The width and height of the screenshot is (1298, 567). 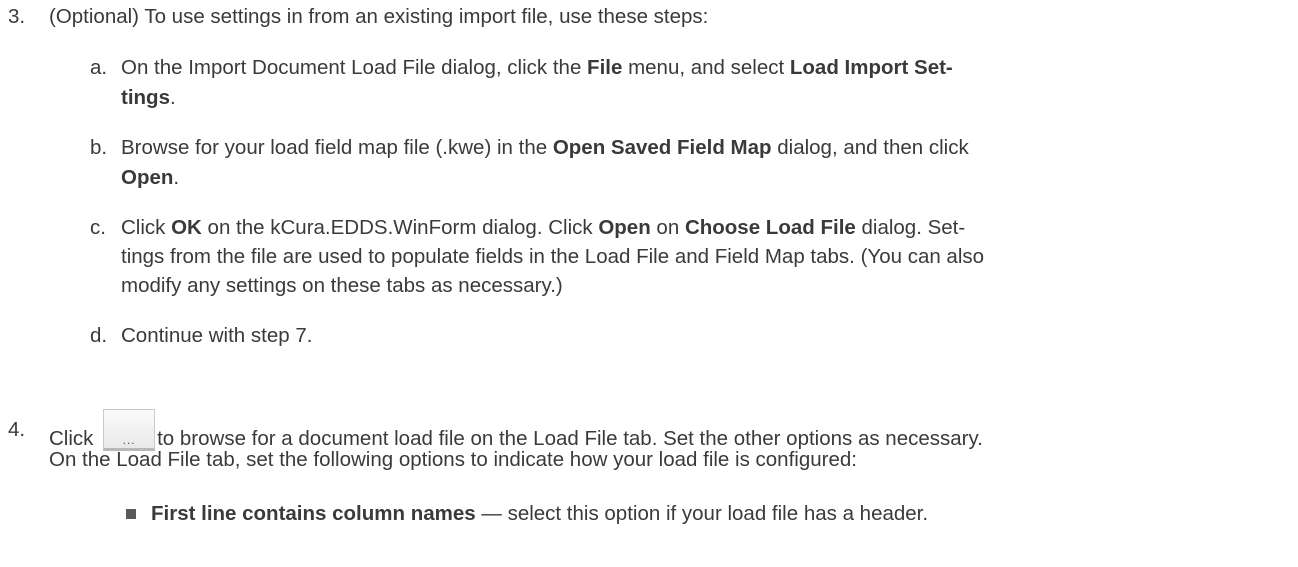 What do you see at coordinates (99, 67) in the screenshot?
I see `substep-a-letter: a.` at bounding box center [99, 67].